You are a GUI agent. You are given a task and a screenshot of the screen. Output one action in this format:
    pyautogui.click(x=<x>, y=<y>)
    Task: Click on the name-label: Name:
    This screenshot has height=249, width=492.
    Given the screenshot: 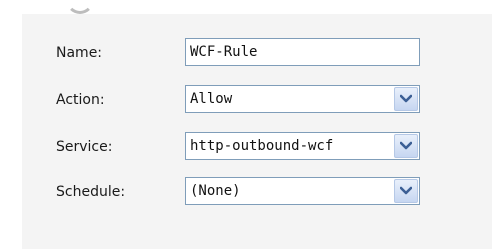 What is the action you would take?
    pyautogui.click(x=79, y=53)
    